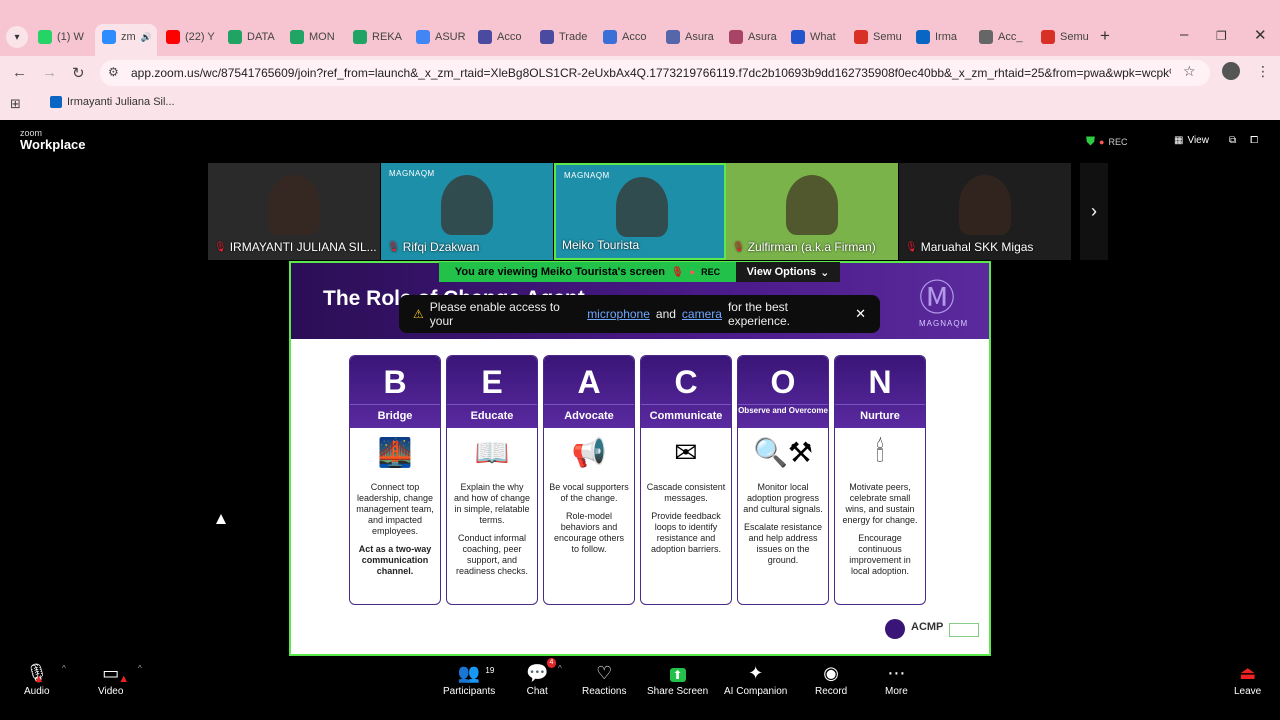 This screenshot has height=720, width=1280. I want to click on tab-search-dropdown-icon: ▾, so click(17, 37).